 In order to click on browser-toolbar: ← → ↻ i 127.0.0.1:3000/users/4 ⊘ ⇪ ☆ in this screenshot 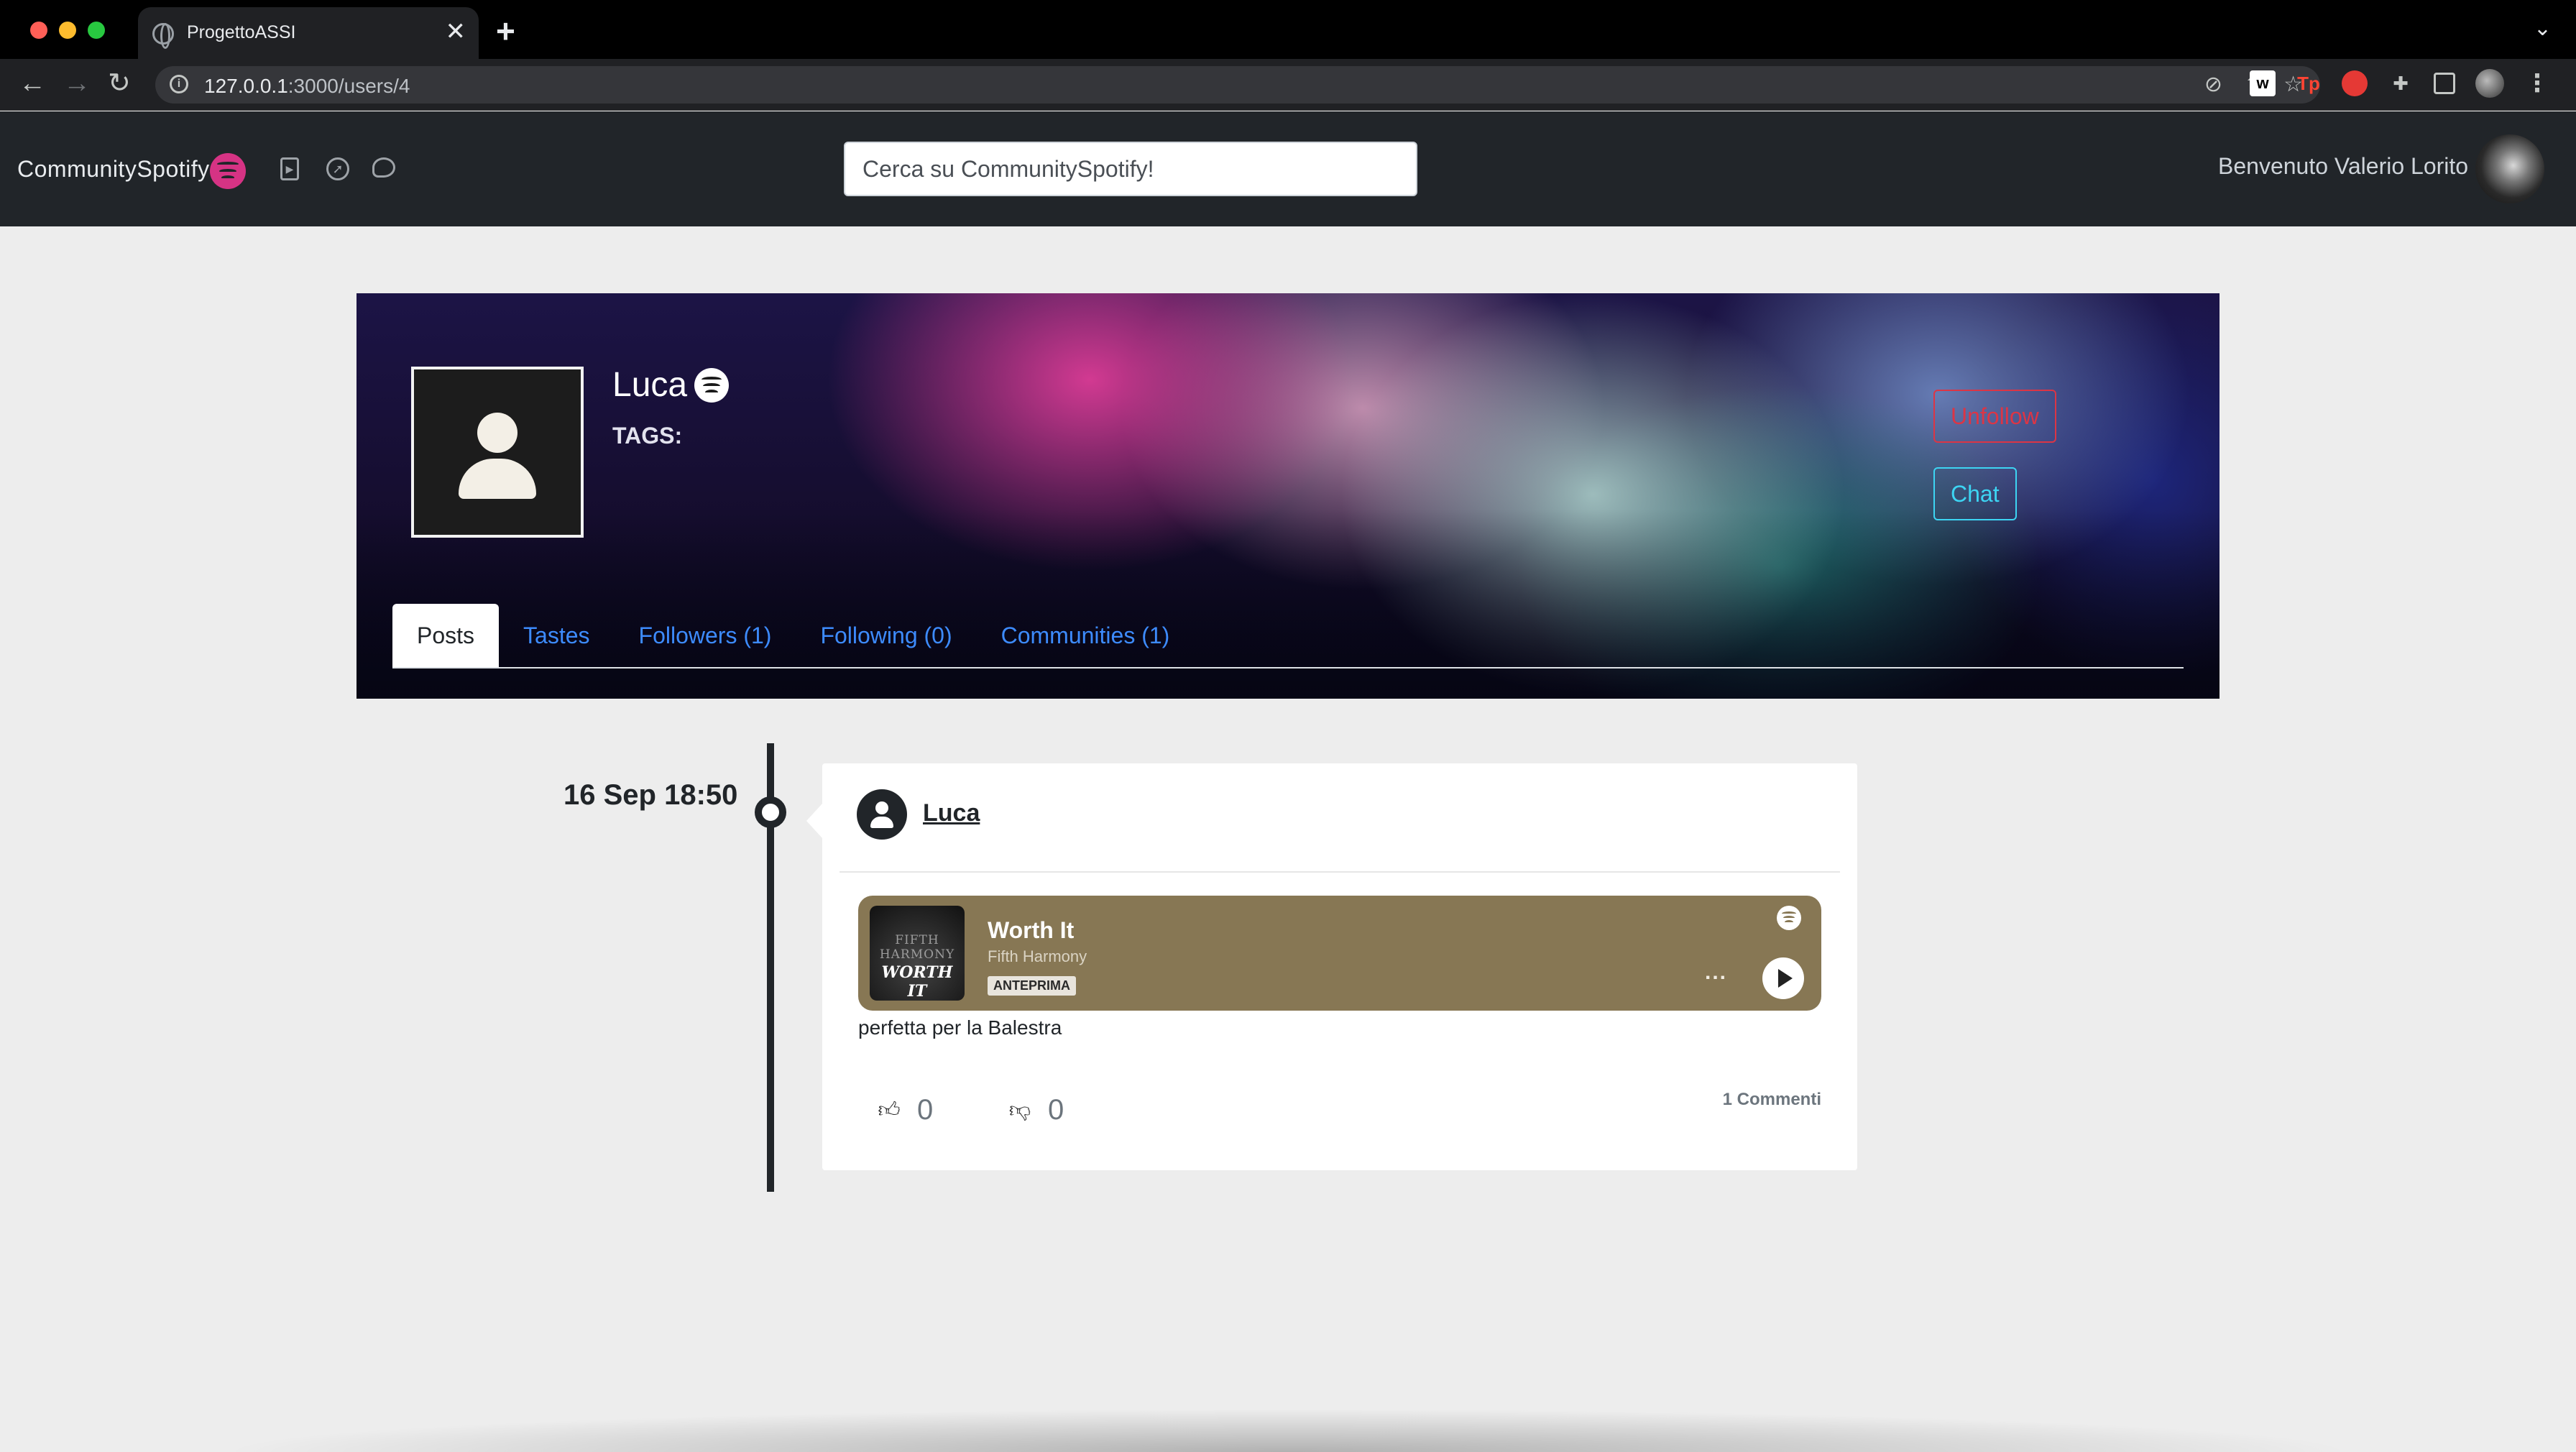, I will do `click(1288, 85)`.